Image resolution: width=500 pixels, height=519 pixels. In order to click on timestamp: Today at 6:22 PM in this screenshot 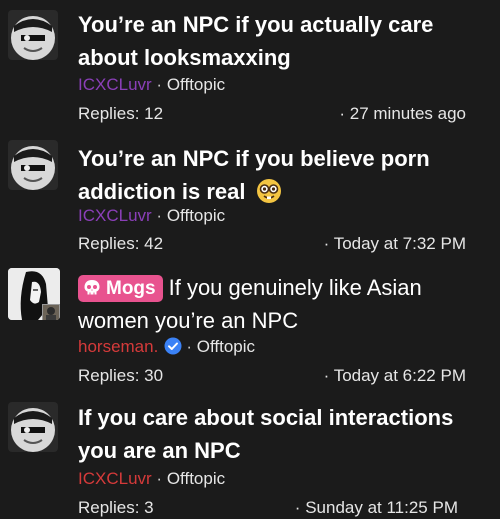, I will do `click(400, 375)`.